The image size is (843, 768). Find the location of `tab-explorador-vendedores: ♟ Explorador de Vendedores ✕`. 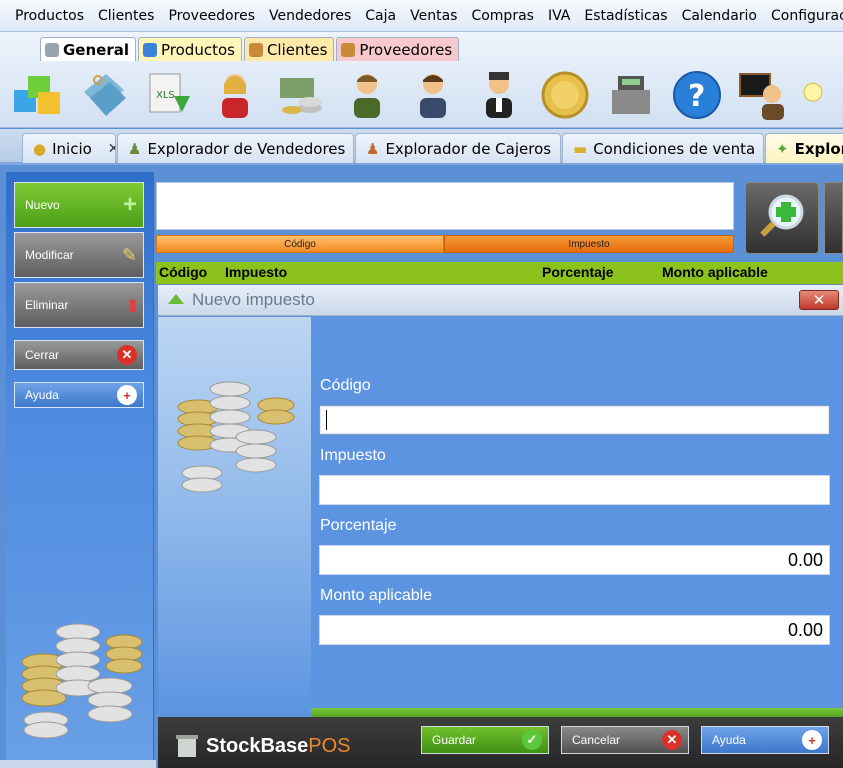

tab-explorador-vendedores: ♟ Explorador de Vendedores ✕ is located at coordinates (235, 148).